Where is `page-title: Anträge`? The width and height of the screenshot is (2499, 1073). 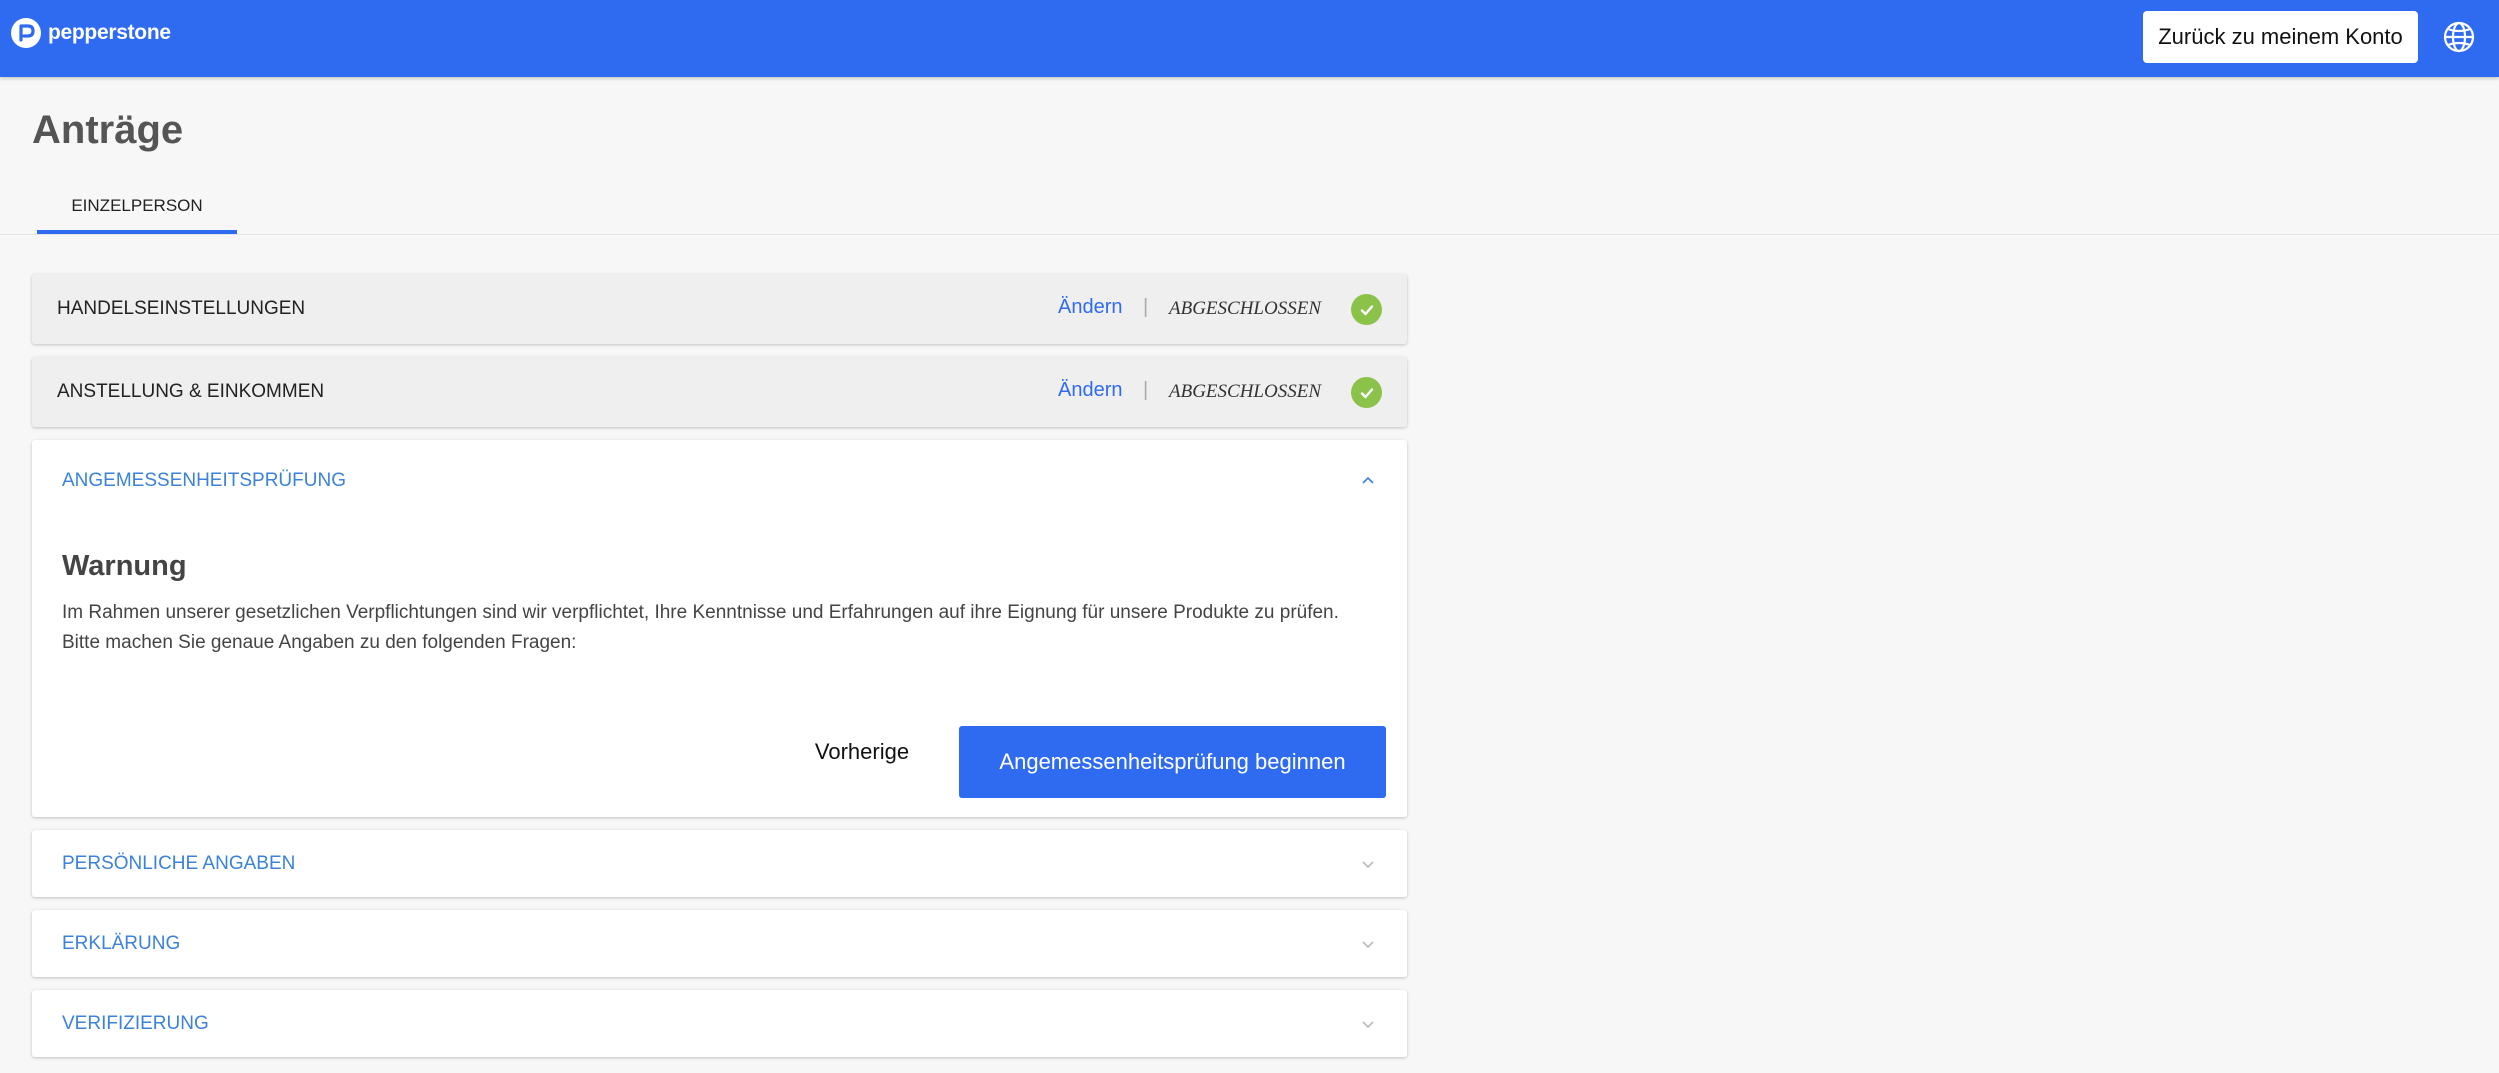 page-title: Anträge is located at coordinates (108, 130).